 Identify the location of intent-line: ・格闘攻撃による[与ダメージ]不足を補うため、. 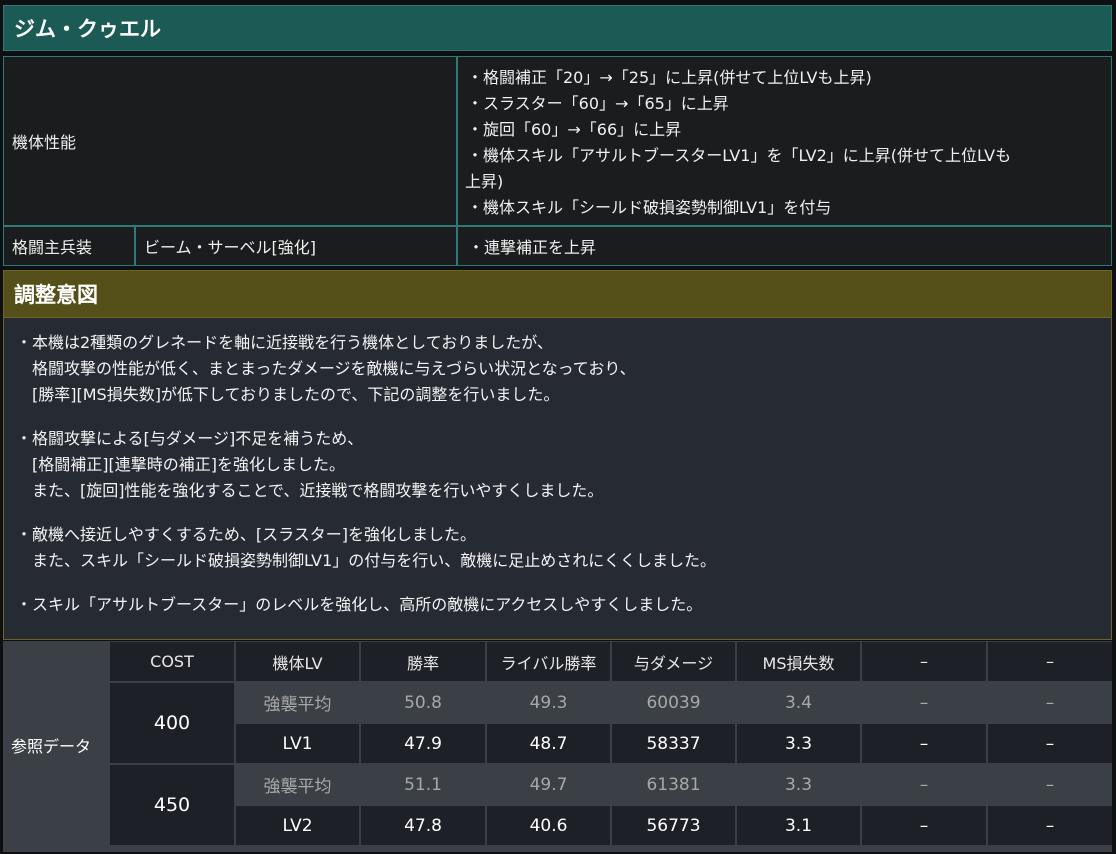
(190, 438).